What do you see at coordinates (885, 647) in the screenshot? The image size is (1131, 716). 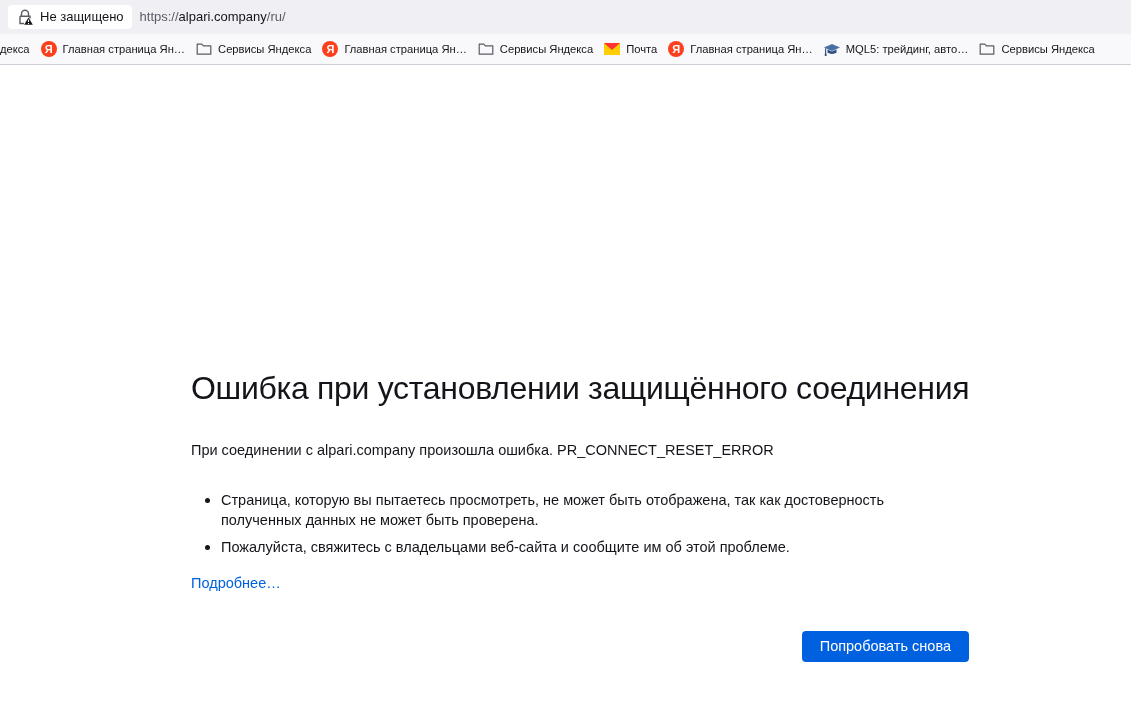 I see `try-again-button: Попробовать снова` at bounding box center [885, 647].